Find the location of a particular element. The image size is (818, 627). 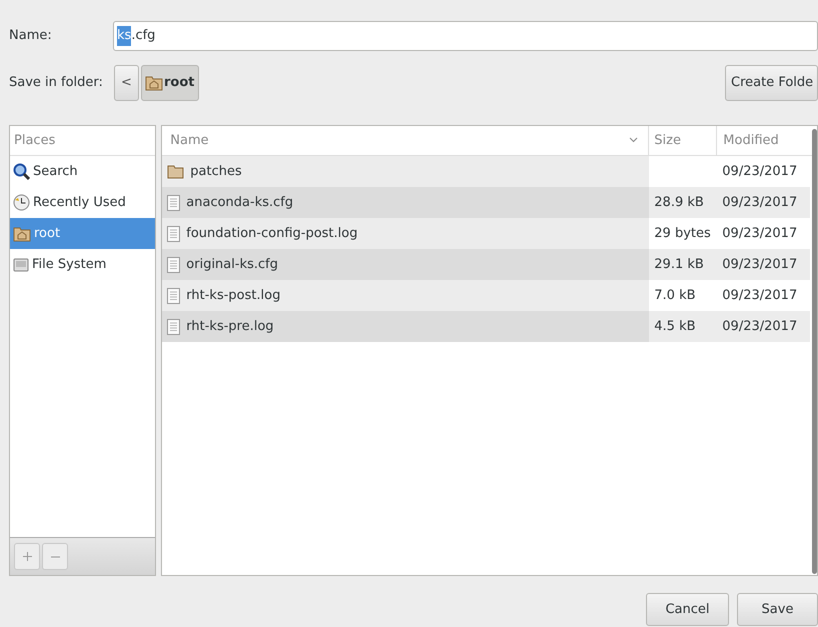

search-icon is located at coordinates (21, 171).